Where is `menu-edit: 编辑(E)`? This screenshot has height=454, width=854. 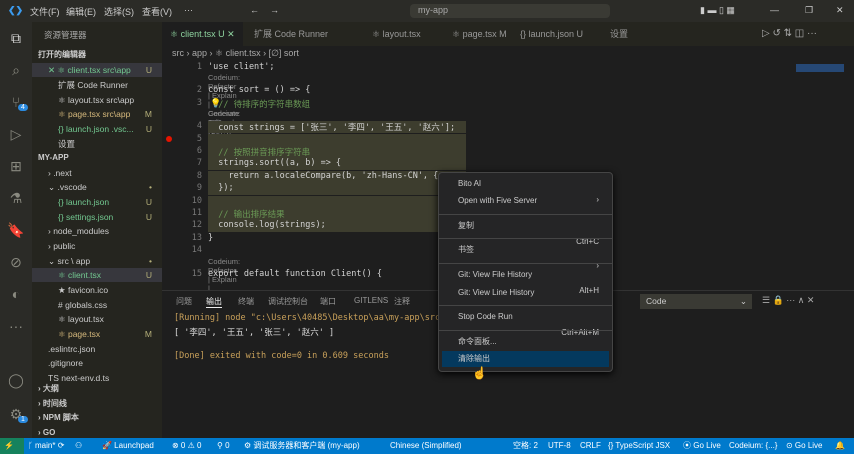 menu-edit: 编辑(E) is located at coordinates (81, 11).